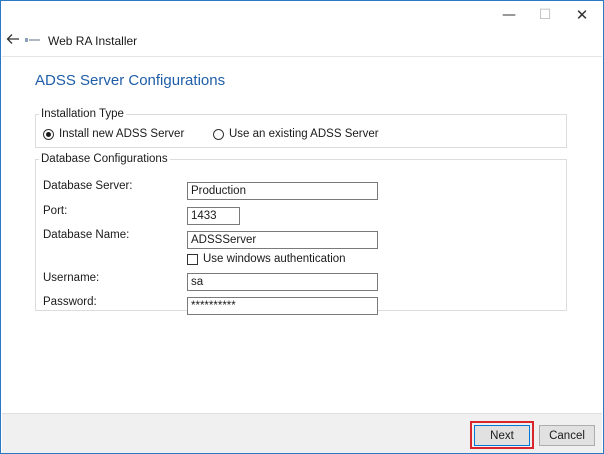 The width and height of the screenshot is (604, 454). Describe the element at coordinates (88, 186) in the screenshot. I see `database-server-label: Database Server:` at that location.